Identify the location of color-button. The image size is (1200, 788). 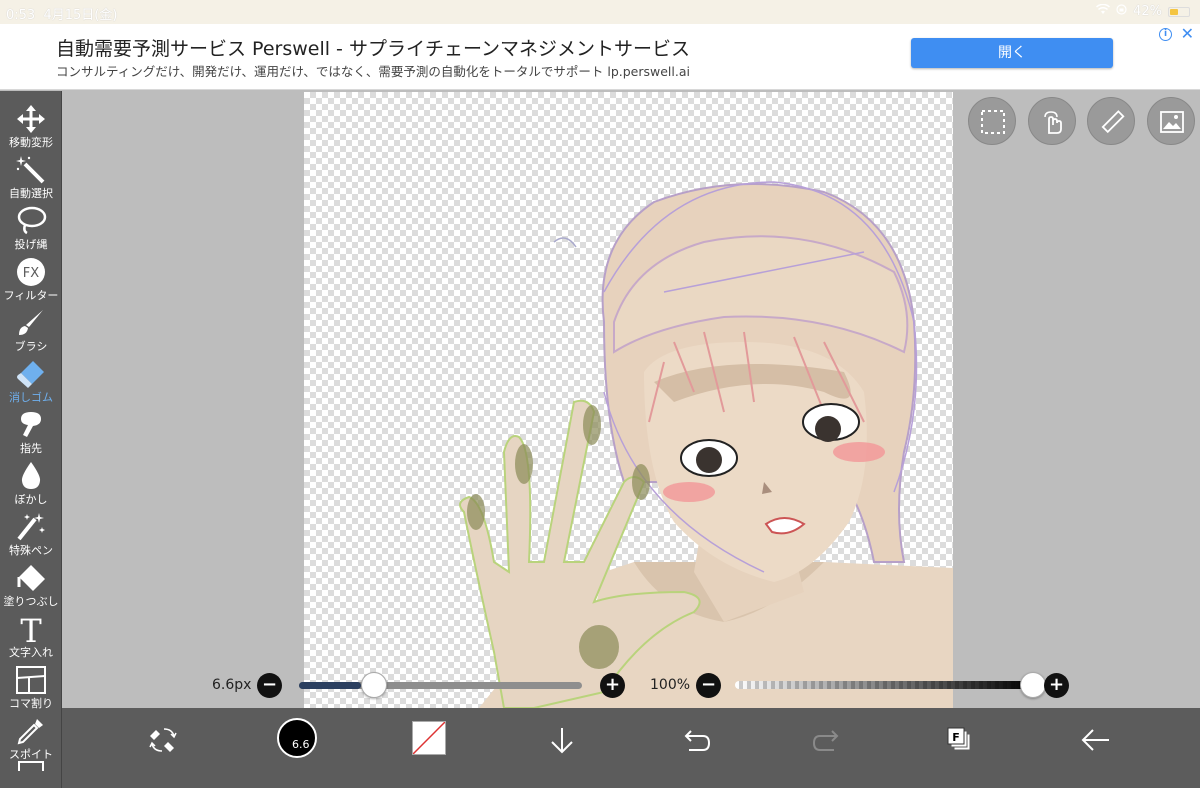
(429, 738).